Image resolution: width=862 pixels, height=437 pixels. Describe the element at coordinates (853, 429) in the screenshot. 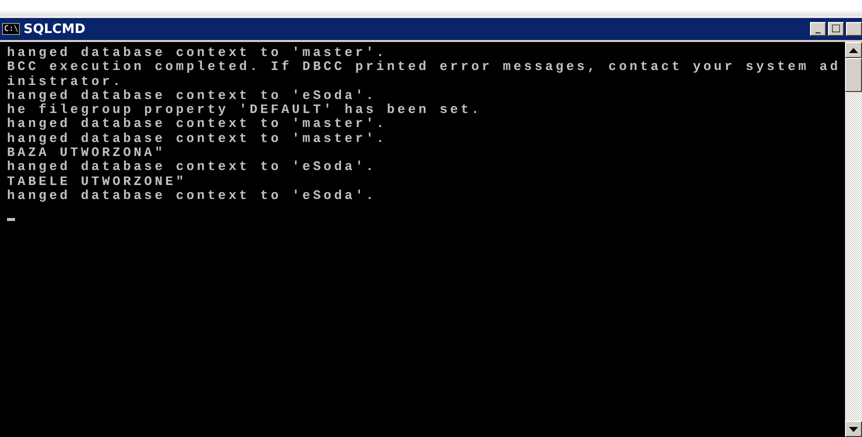

I see `scroll-down-icon` at that location.